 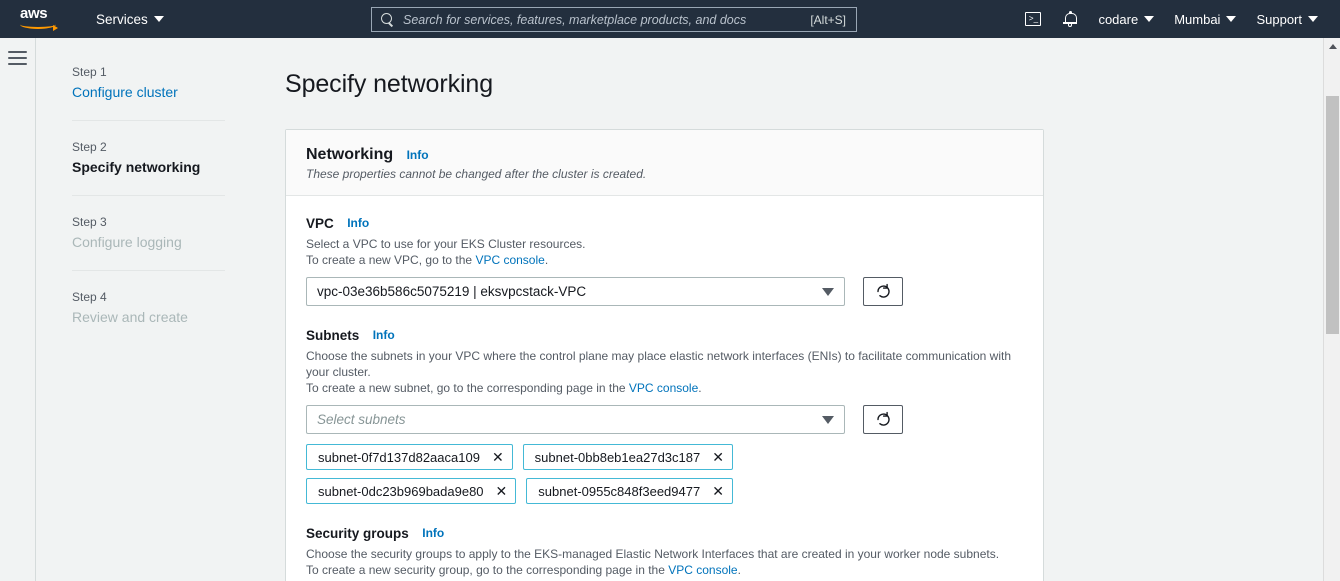 I want to click on region-menu: Mumbai, so click(x=1205, y=19).